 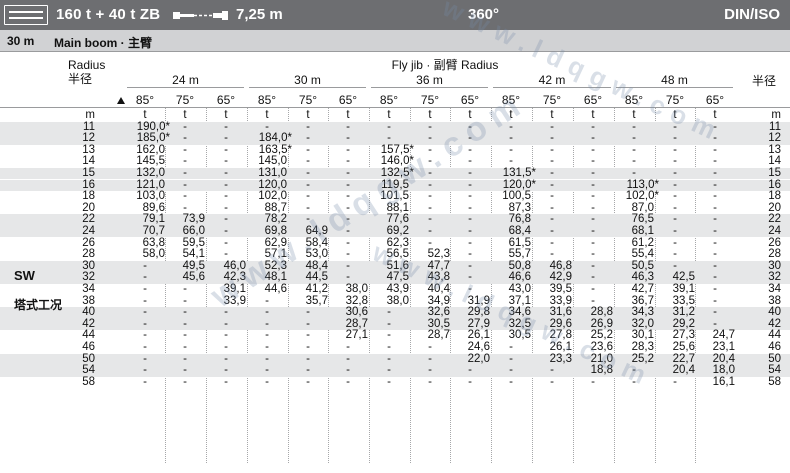 I want to click on load-cell: 132,0, so click(x=150, y=172).